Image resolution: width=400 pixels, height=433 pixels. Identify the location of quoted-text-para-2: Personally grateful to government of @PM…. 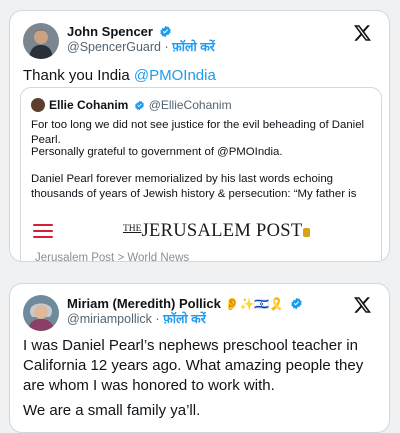
(157, 152).